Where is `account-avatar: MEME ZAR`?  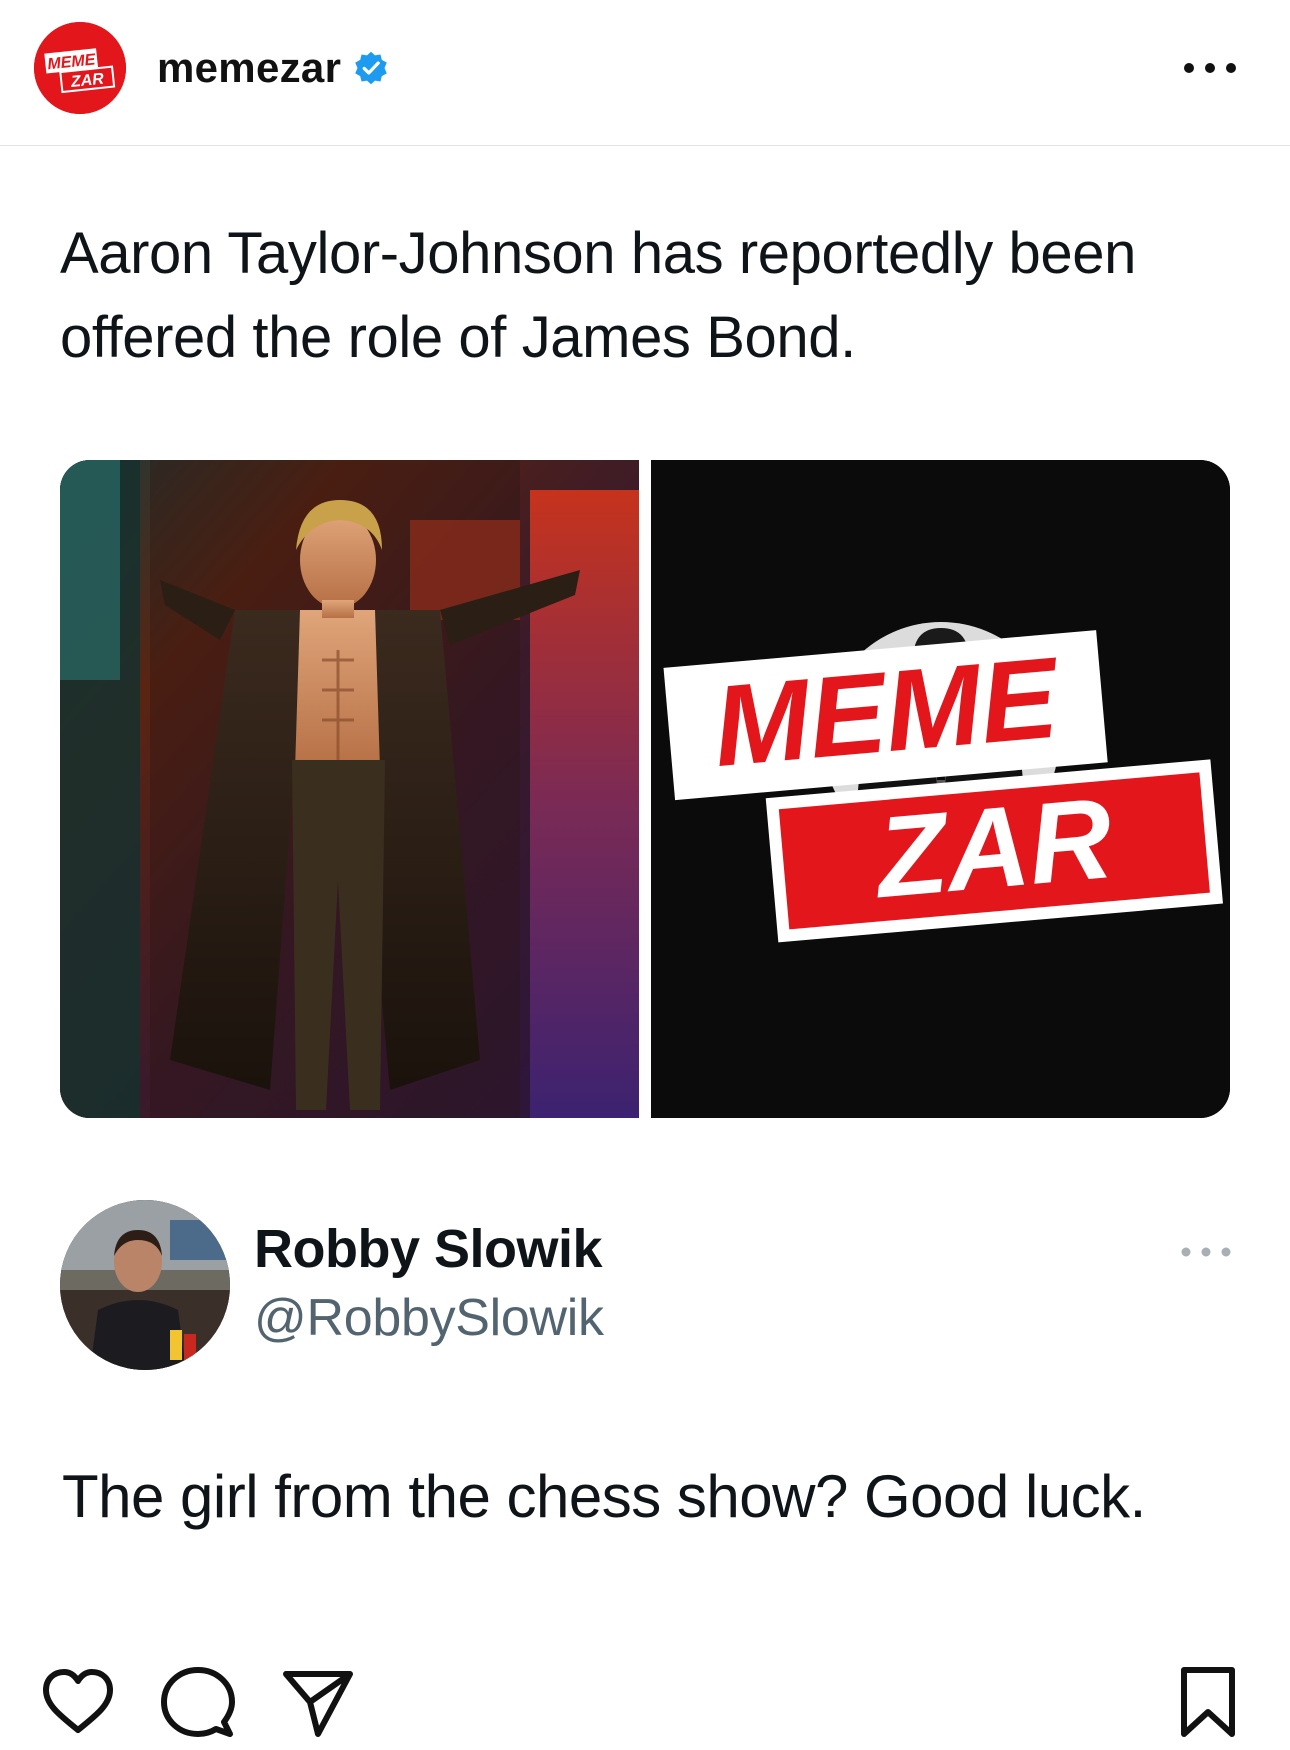 account-avatar: MEME ZAR is located at coordinates (80, 68).